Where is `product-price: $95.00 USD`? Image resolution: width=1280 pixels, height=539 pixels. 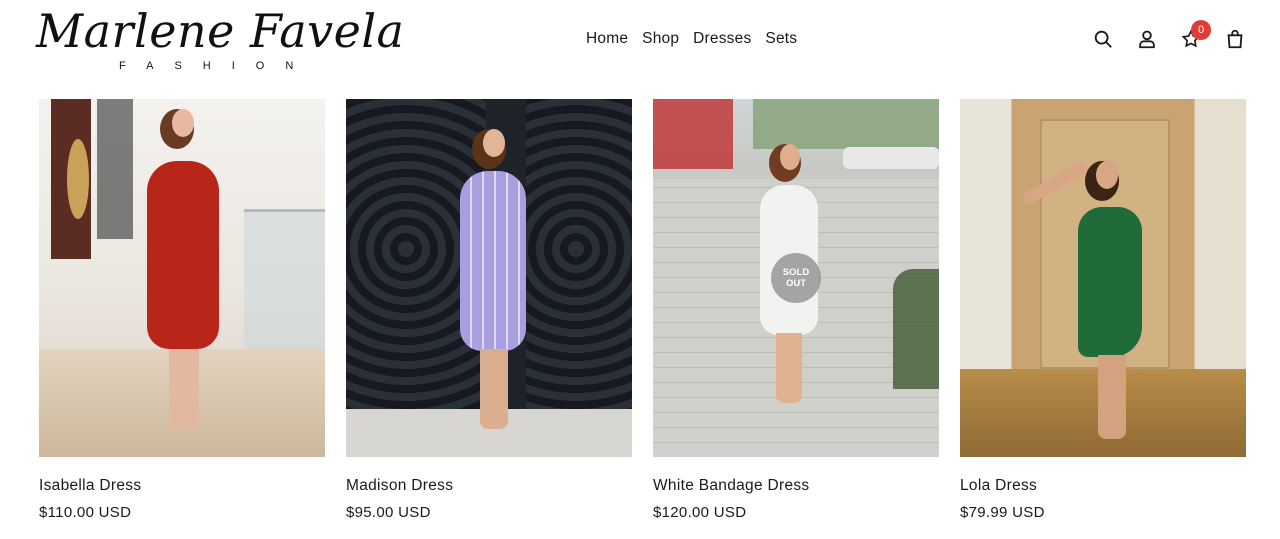
product-price: $95.00 USD is located at coordinates (388, 512).